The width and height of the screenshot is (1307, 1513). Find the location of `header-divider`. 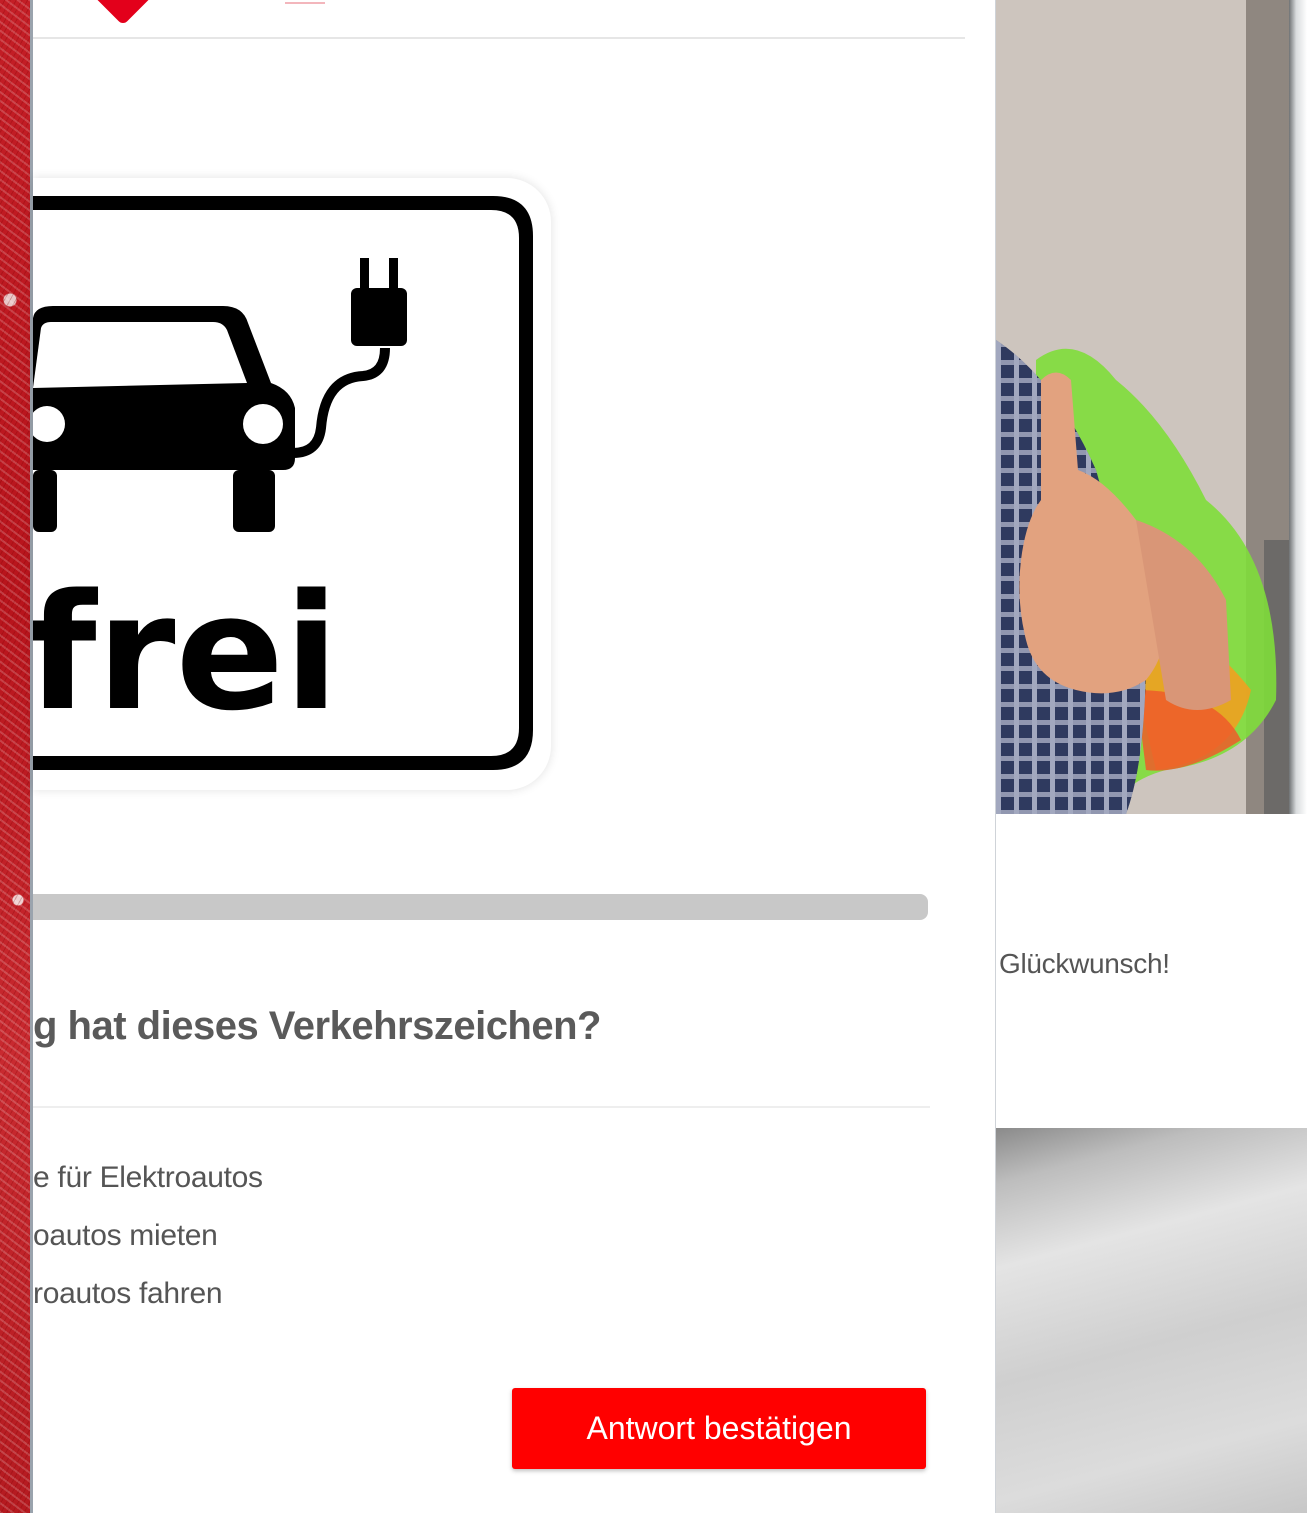

header-divider is located at coordinates (499, 38).